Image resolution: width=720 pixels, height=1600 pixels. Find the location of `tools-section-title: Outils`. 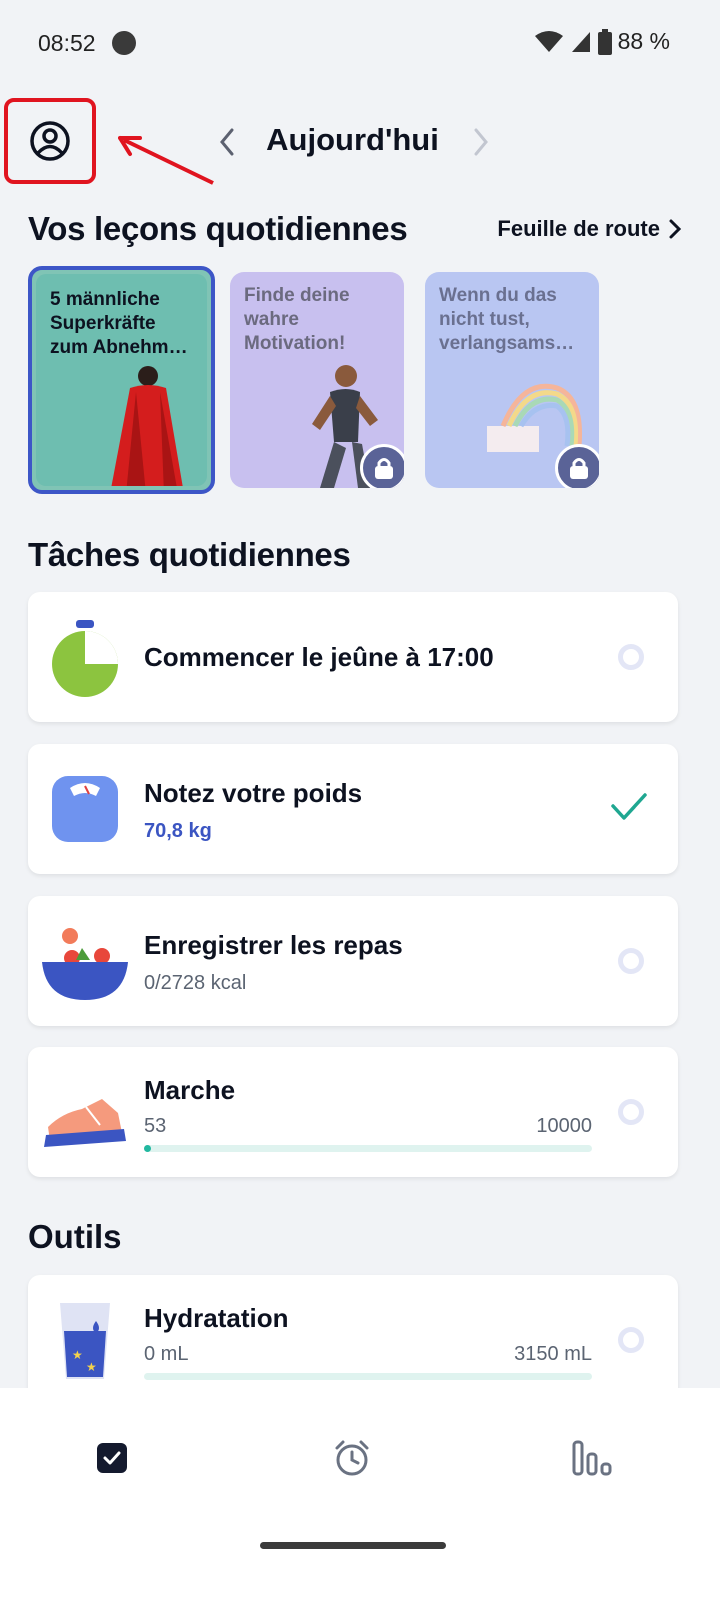

tools-section-title: Outils is located at coordinates (75, 1236).